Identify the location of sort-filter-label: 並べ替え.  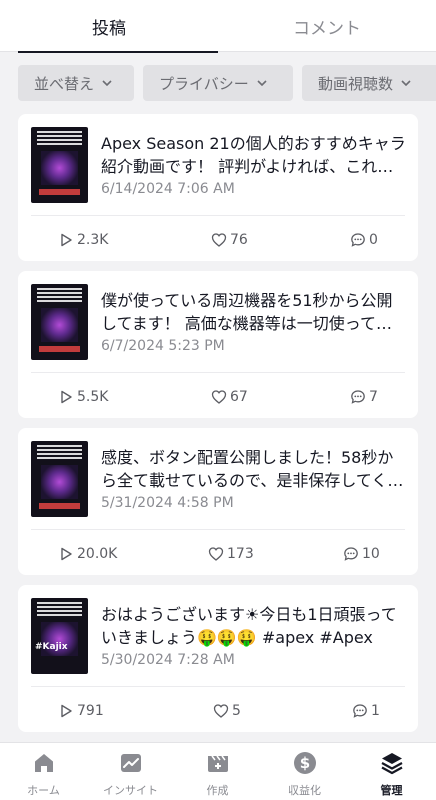
(64, 83).